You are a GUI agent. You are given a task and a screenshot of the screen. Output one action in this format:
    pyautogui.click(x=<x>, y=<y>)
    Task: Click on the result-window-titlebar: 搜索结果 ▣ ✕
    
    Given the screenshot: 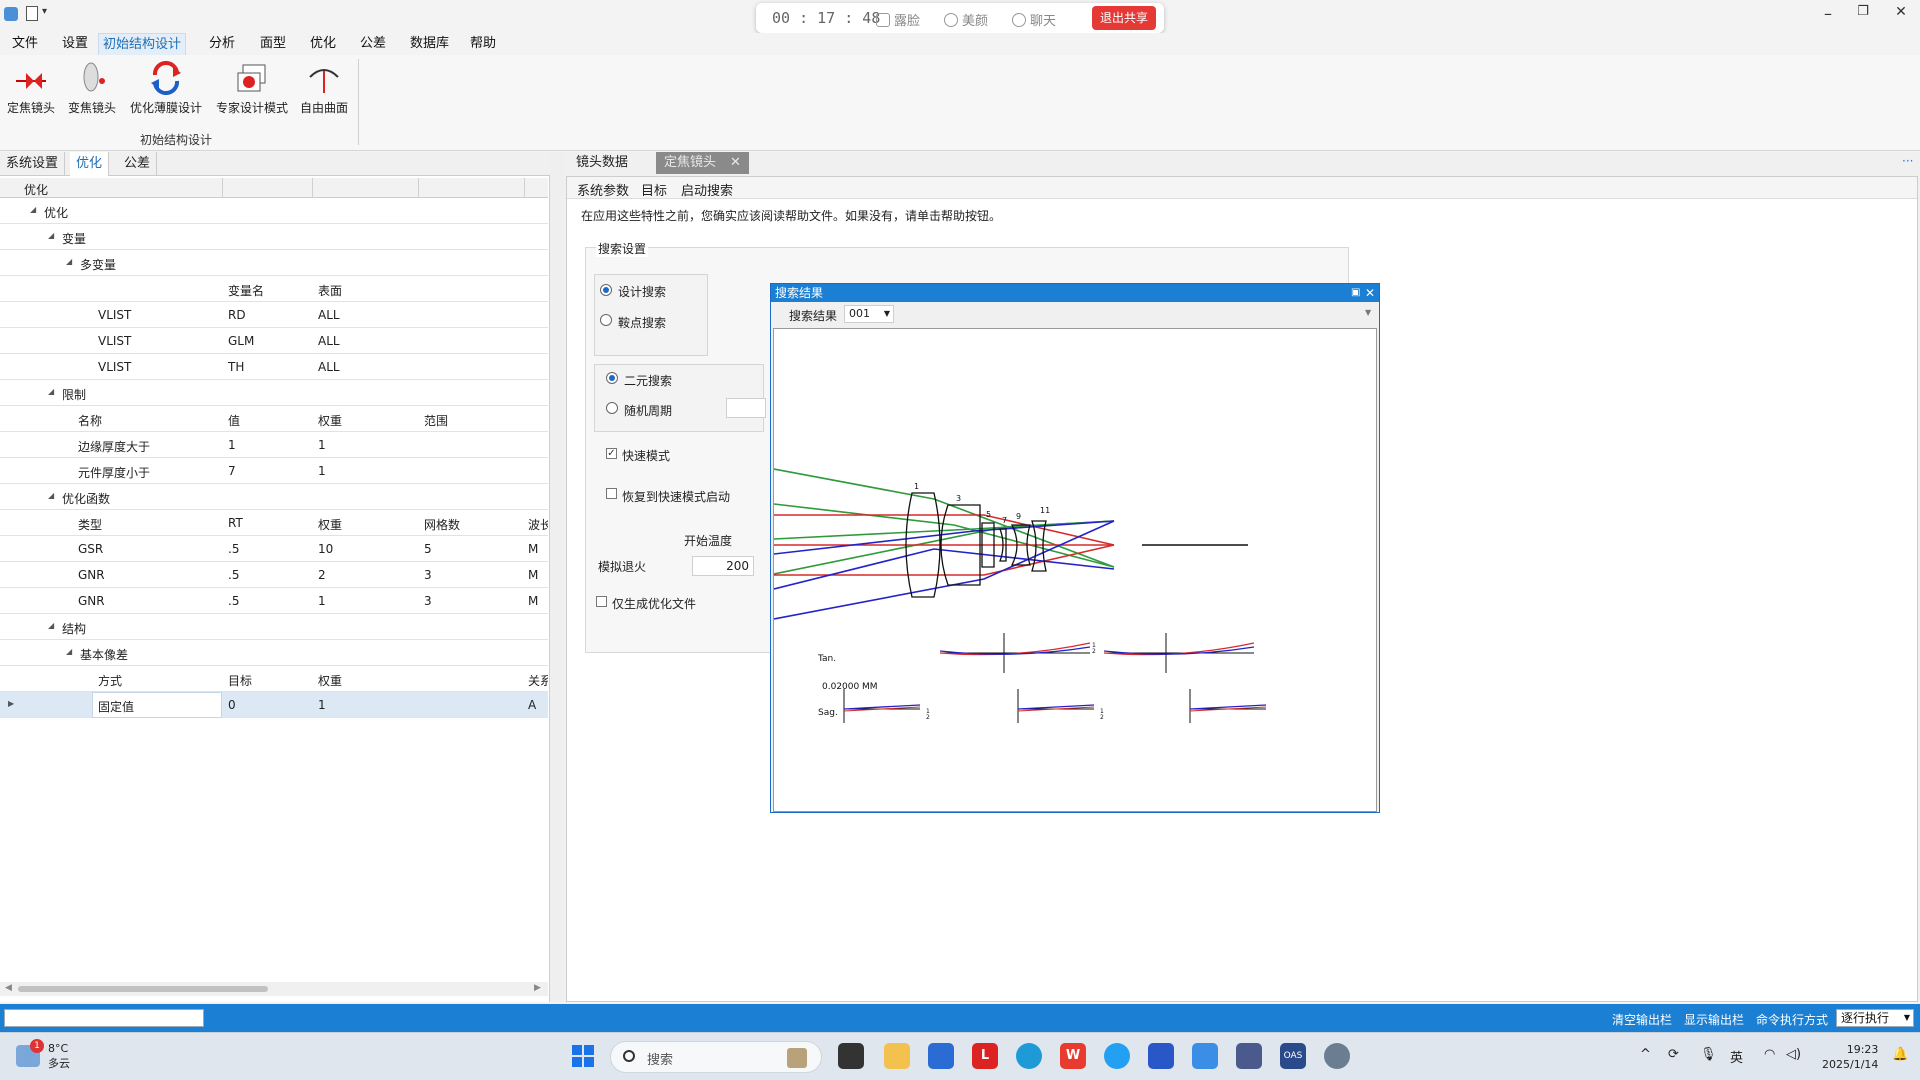 What is the action you would take?
    pyautogui.click(x=1075, y=293)
    